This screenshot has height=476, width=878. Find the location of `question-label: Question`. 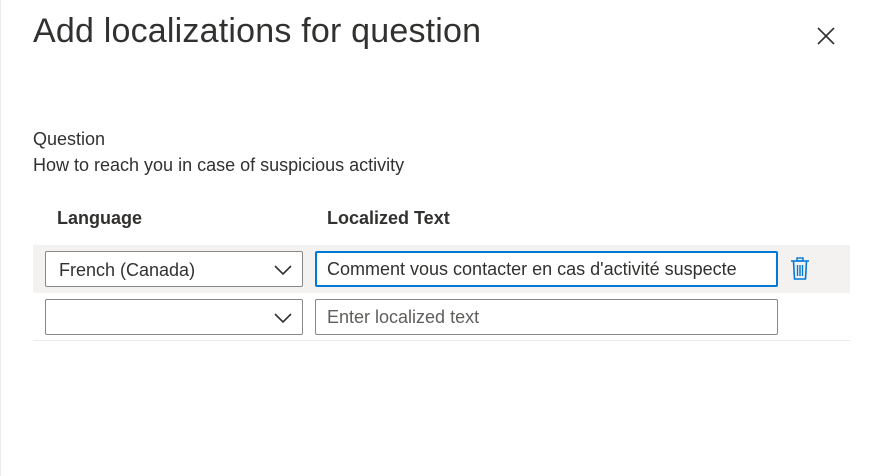

question-label: Question is located at coordinates (69, 139).